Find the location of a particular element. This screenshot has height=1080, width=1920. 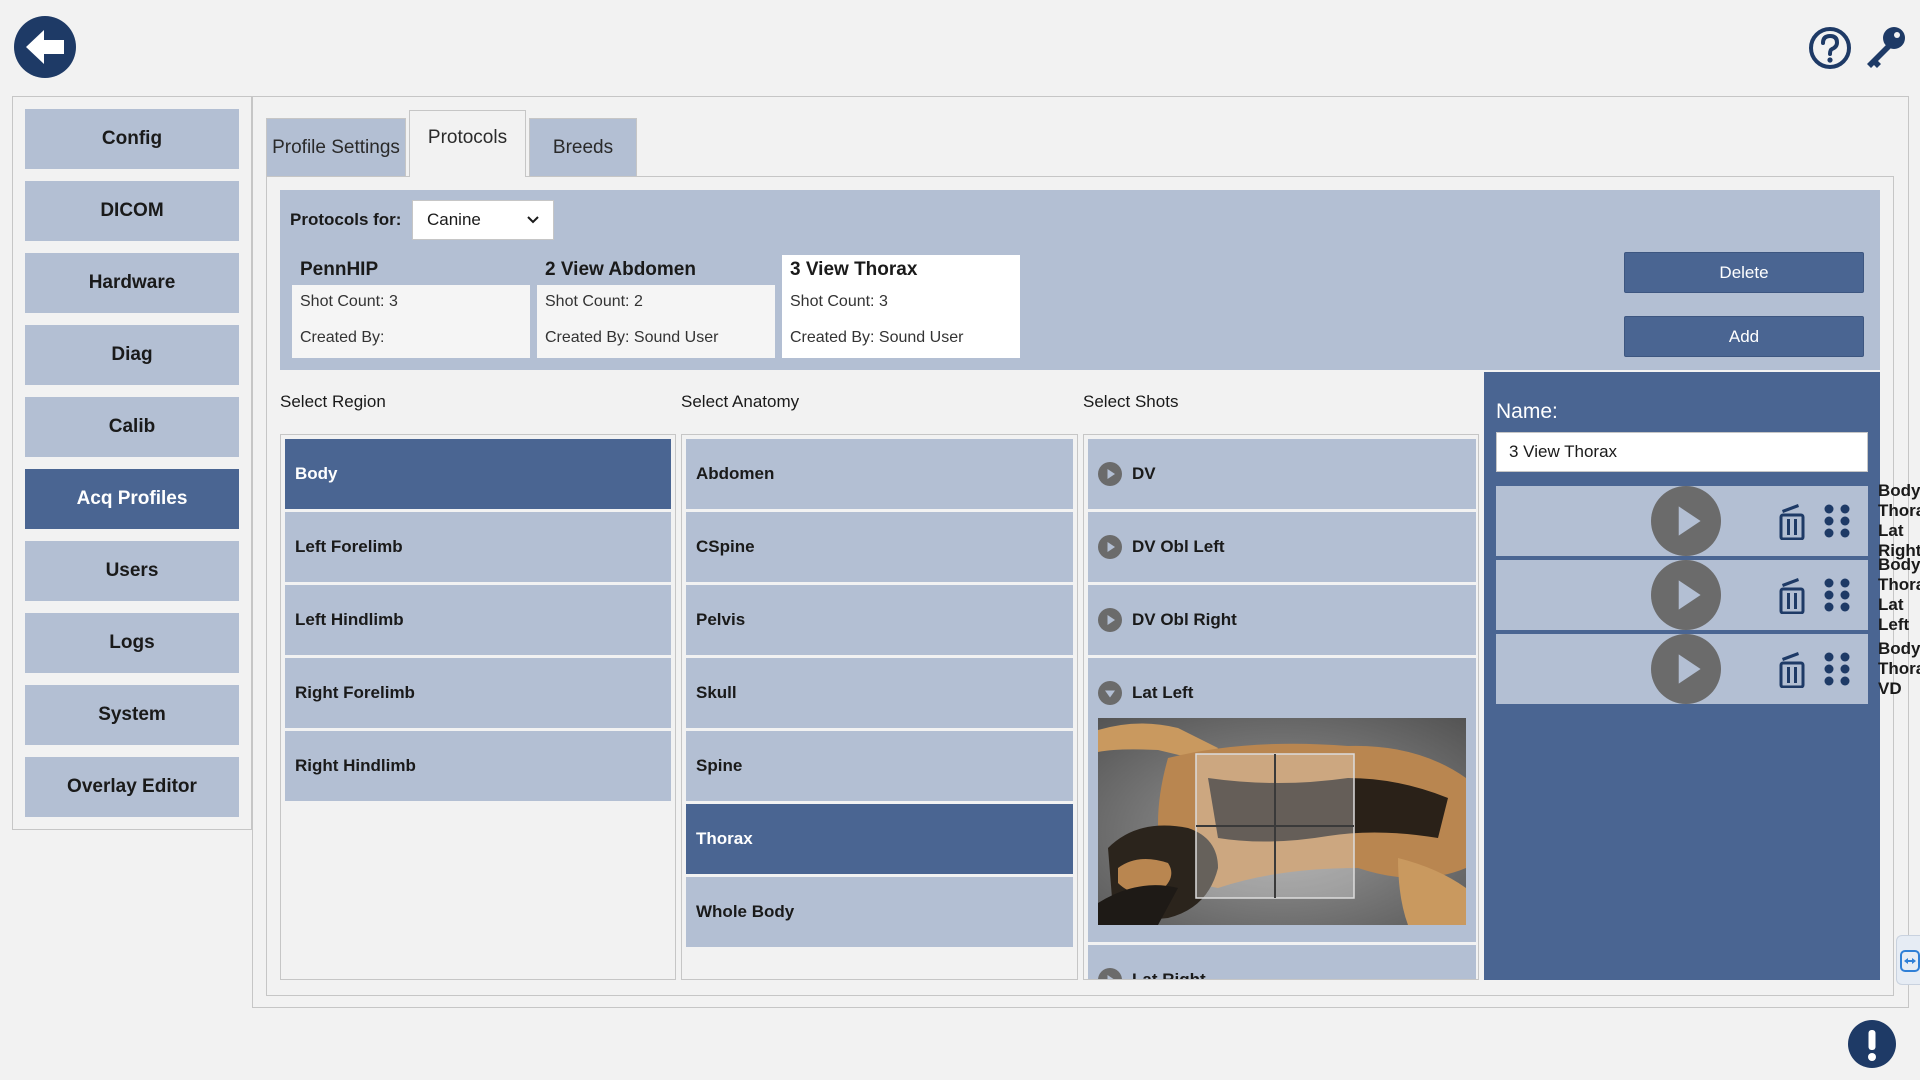

nav-system: System is located at coordinates (132, 715).